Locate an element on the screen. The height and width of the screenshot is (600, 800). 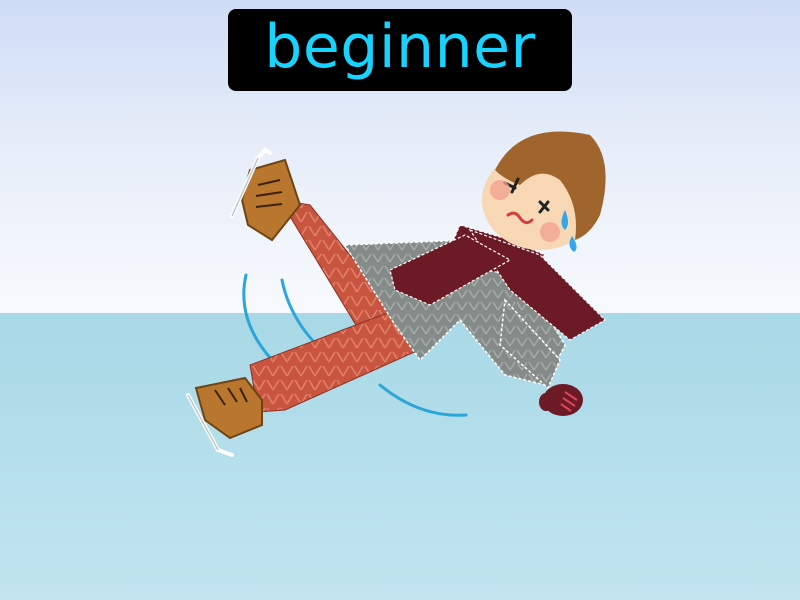
word-banner: beginner is located at coordinates (400, 50).